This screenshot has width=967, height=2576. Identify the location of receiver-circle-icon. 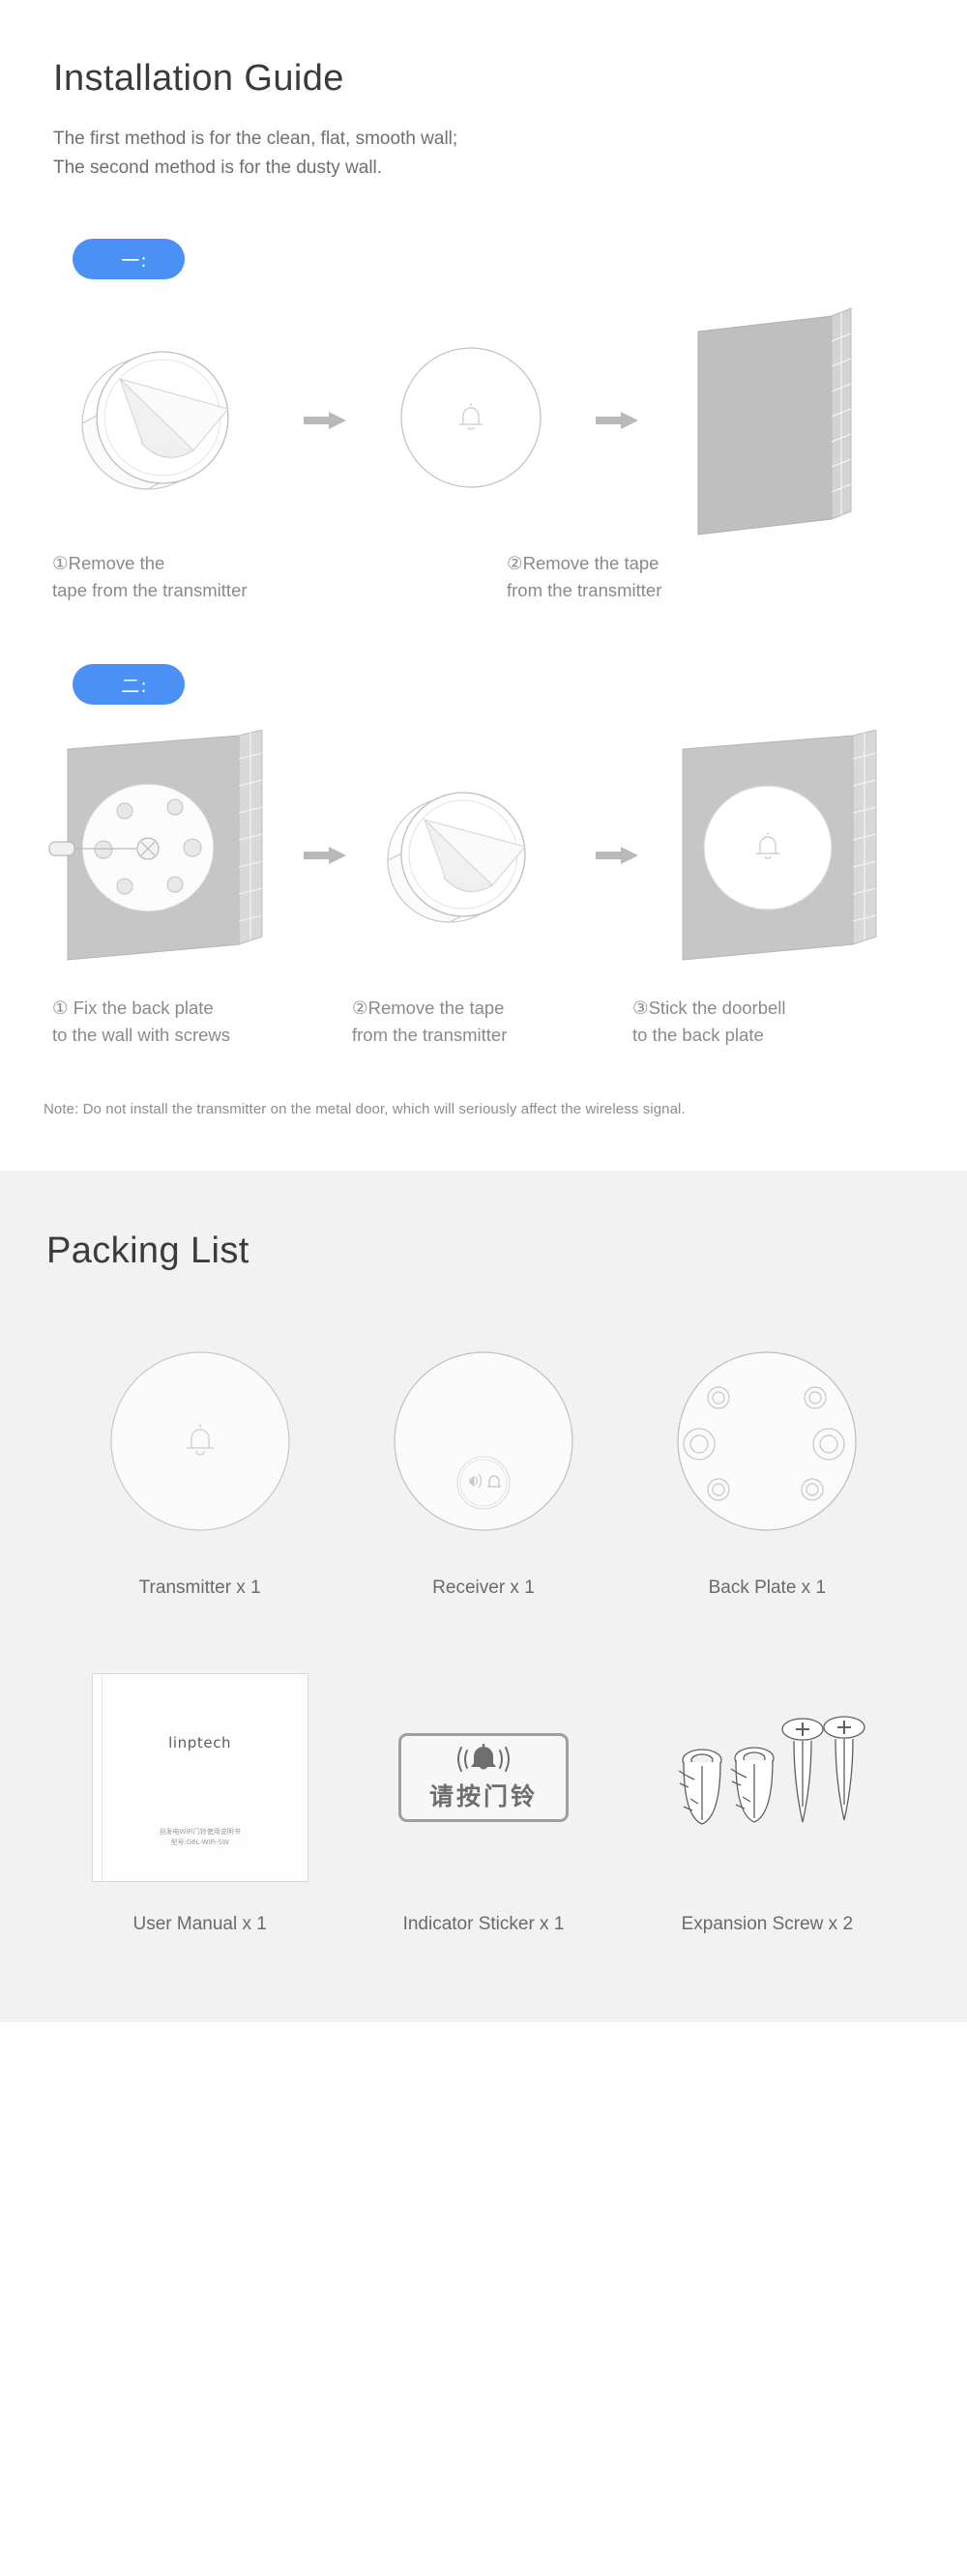
(483, 1441).